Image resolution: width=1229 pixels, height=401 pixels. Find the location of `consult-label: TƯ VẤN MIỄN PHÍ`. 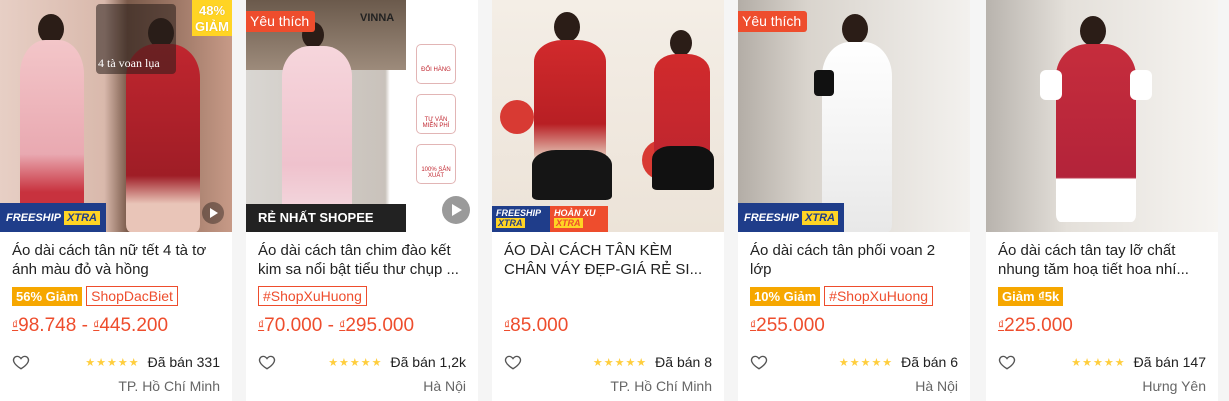

consult-label: TƯ VẤN MIỄN PHÍ is located at coordinates (436, 114).